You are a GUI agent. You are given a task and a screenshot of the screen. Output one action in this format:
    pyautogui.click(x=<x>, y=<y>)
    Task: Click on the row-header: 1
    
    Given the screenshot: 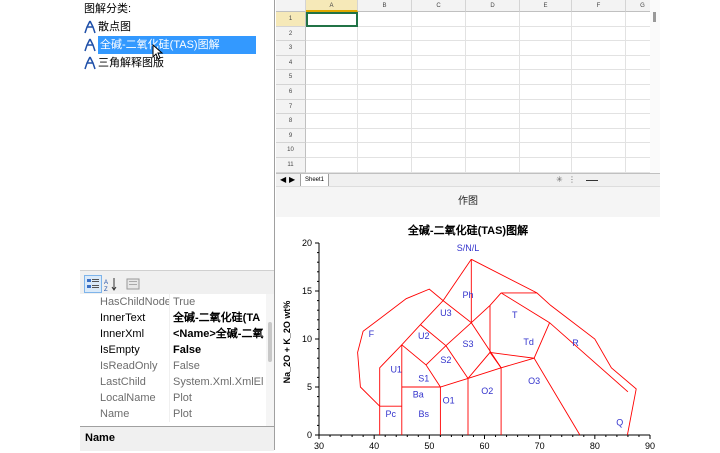 What is the action you would take?
    pyautogui.click(x=291, y=19)
    